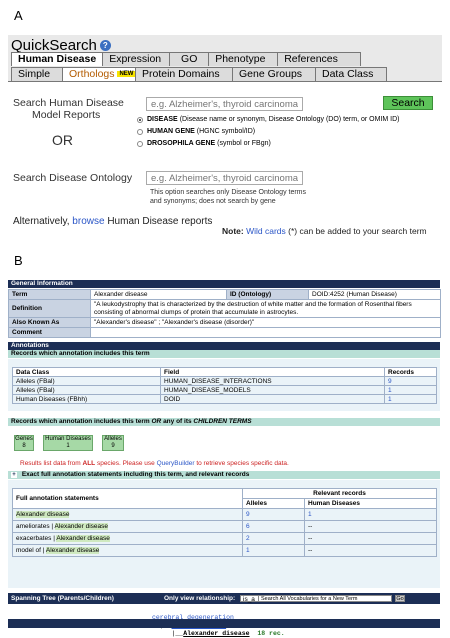  I want to click on tab-orthologs-label: Orthologs, so click(92, 74).